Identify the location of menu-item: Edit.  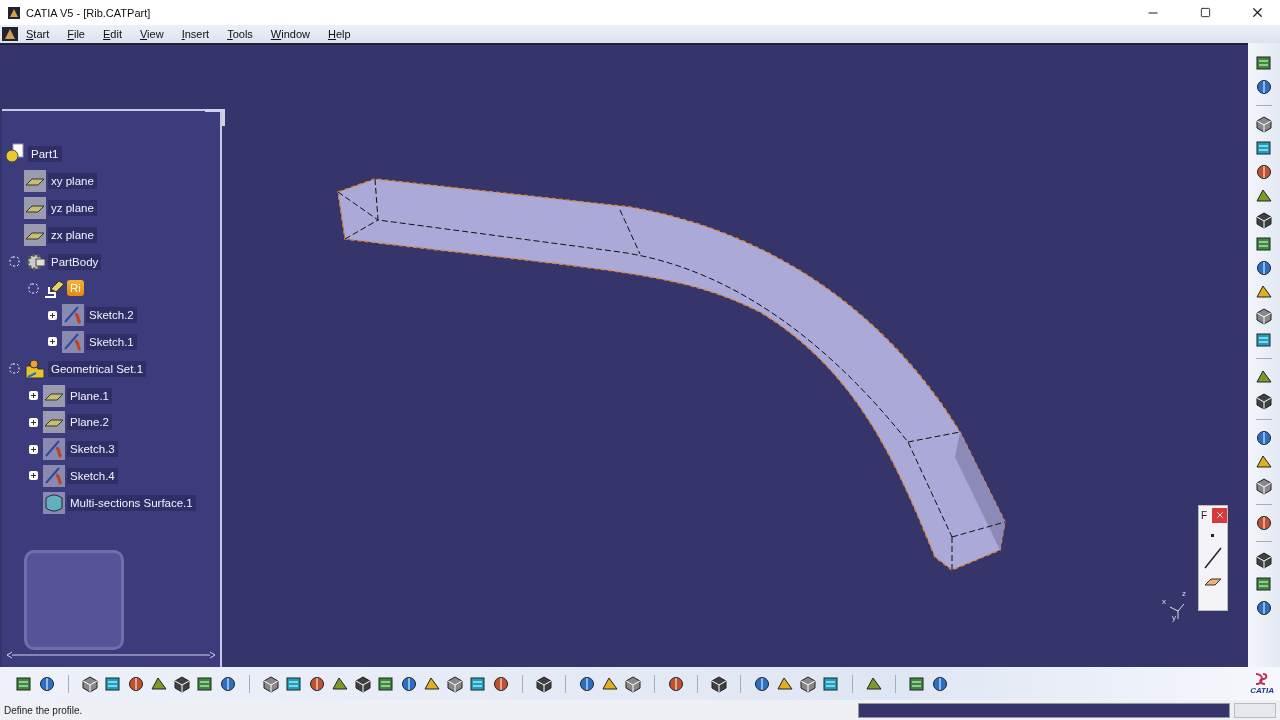
(113, 34).